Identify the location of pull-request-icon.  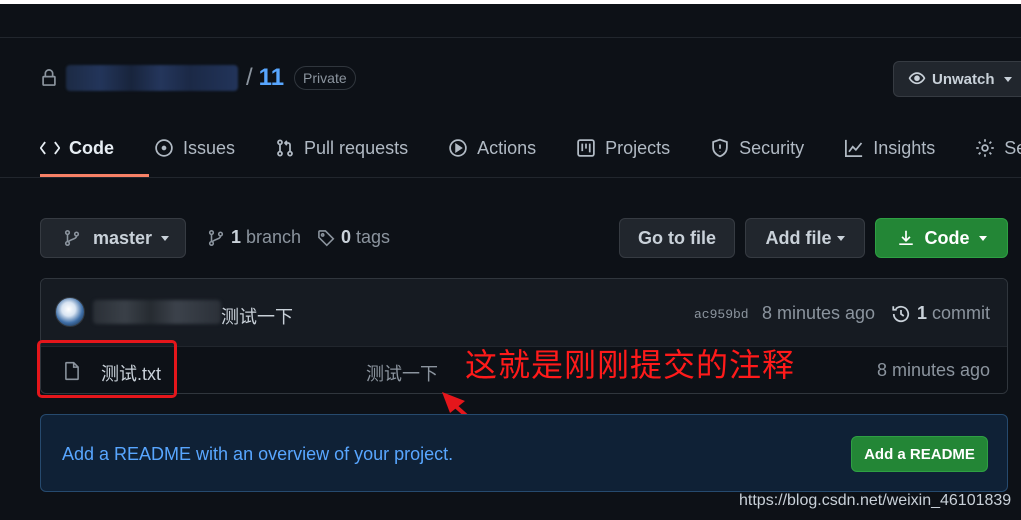
(285, 148).